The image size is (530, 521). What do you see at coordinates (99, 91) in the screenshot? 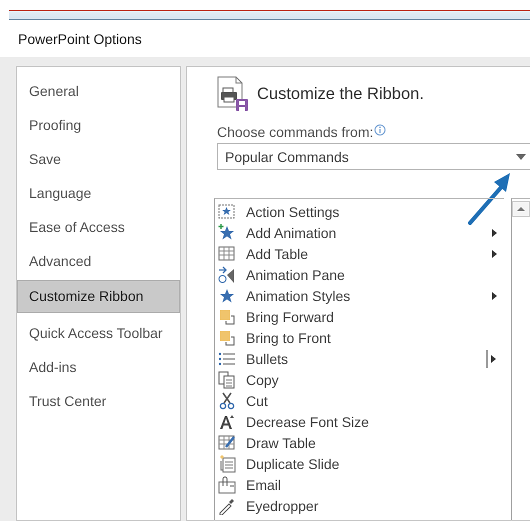
I see `sidebar-item: General` at bounding box center [99, 91].